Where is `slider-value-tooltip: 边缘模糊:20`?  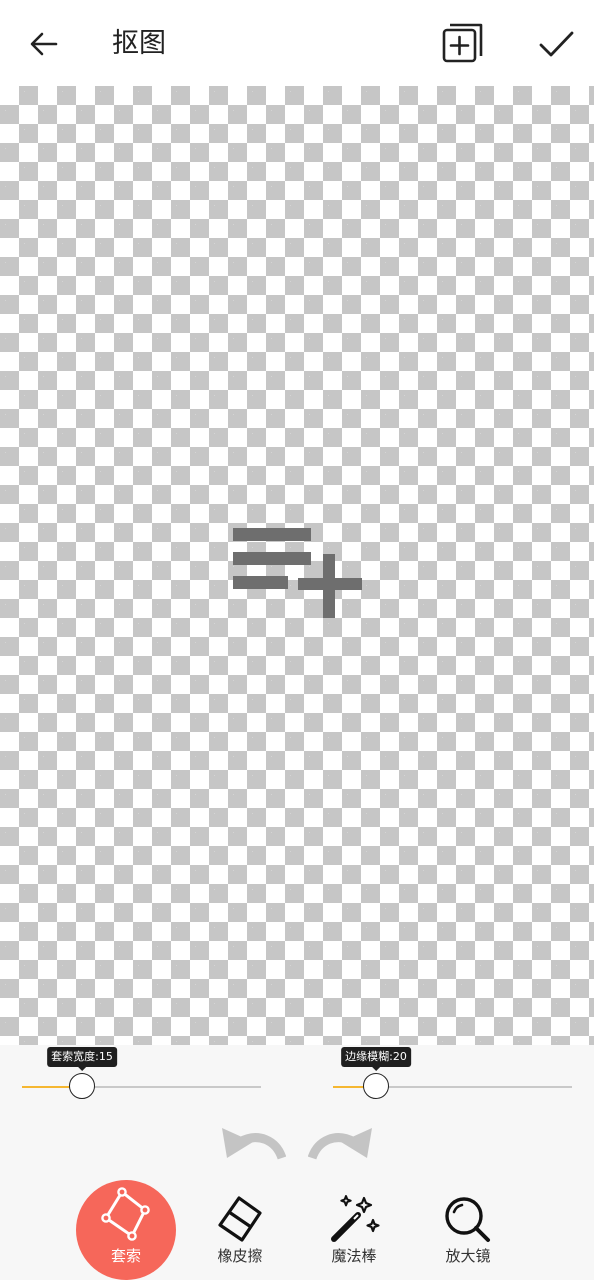 slider-value-tooltip: 边缘模糊:20 is located at coordinates (376, 1059).